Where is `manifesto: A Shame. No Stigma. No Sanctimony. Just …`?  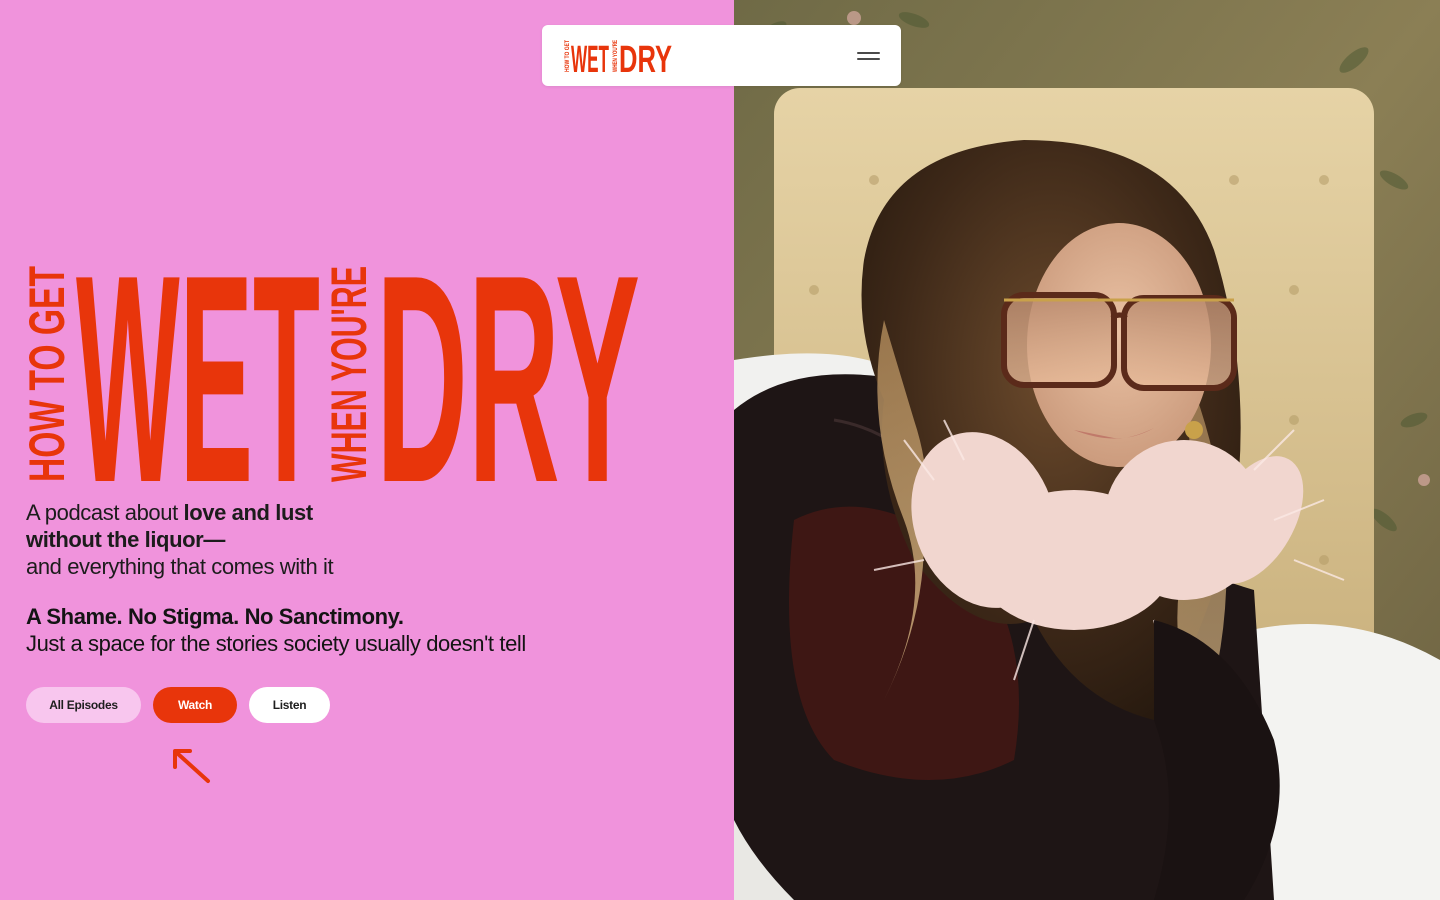
manifesto: A Shame. No Stigma. No Sanctimony. Just … is located at coordinates (276, 630).